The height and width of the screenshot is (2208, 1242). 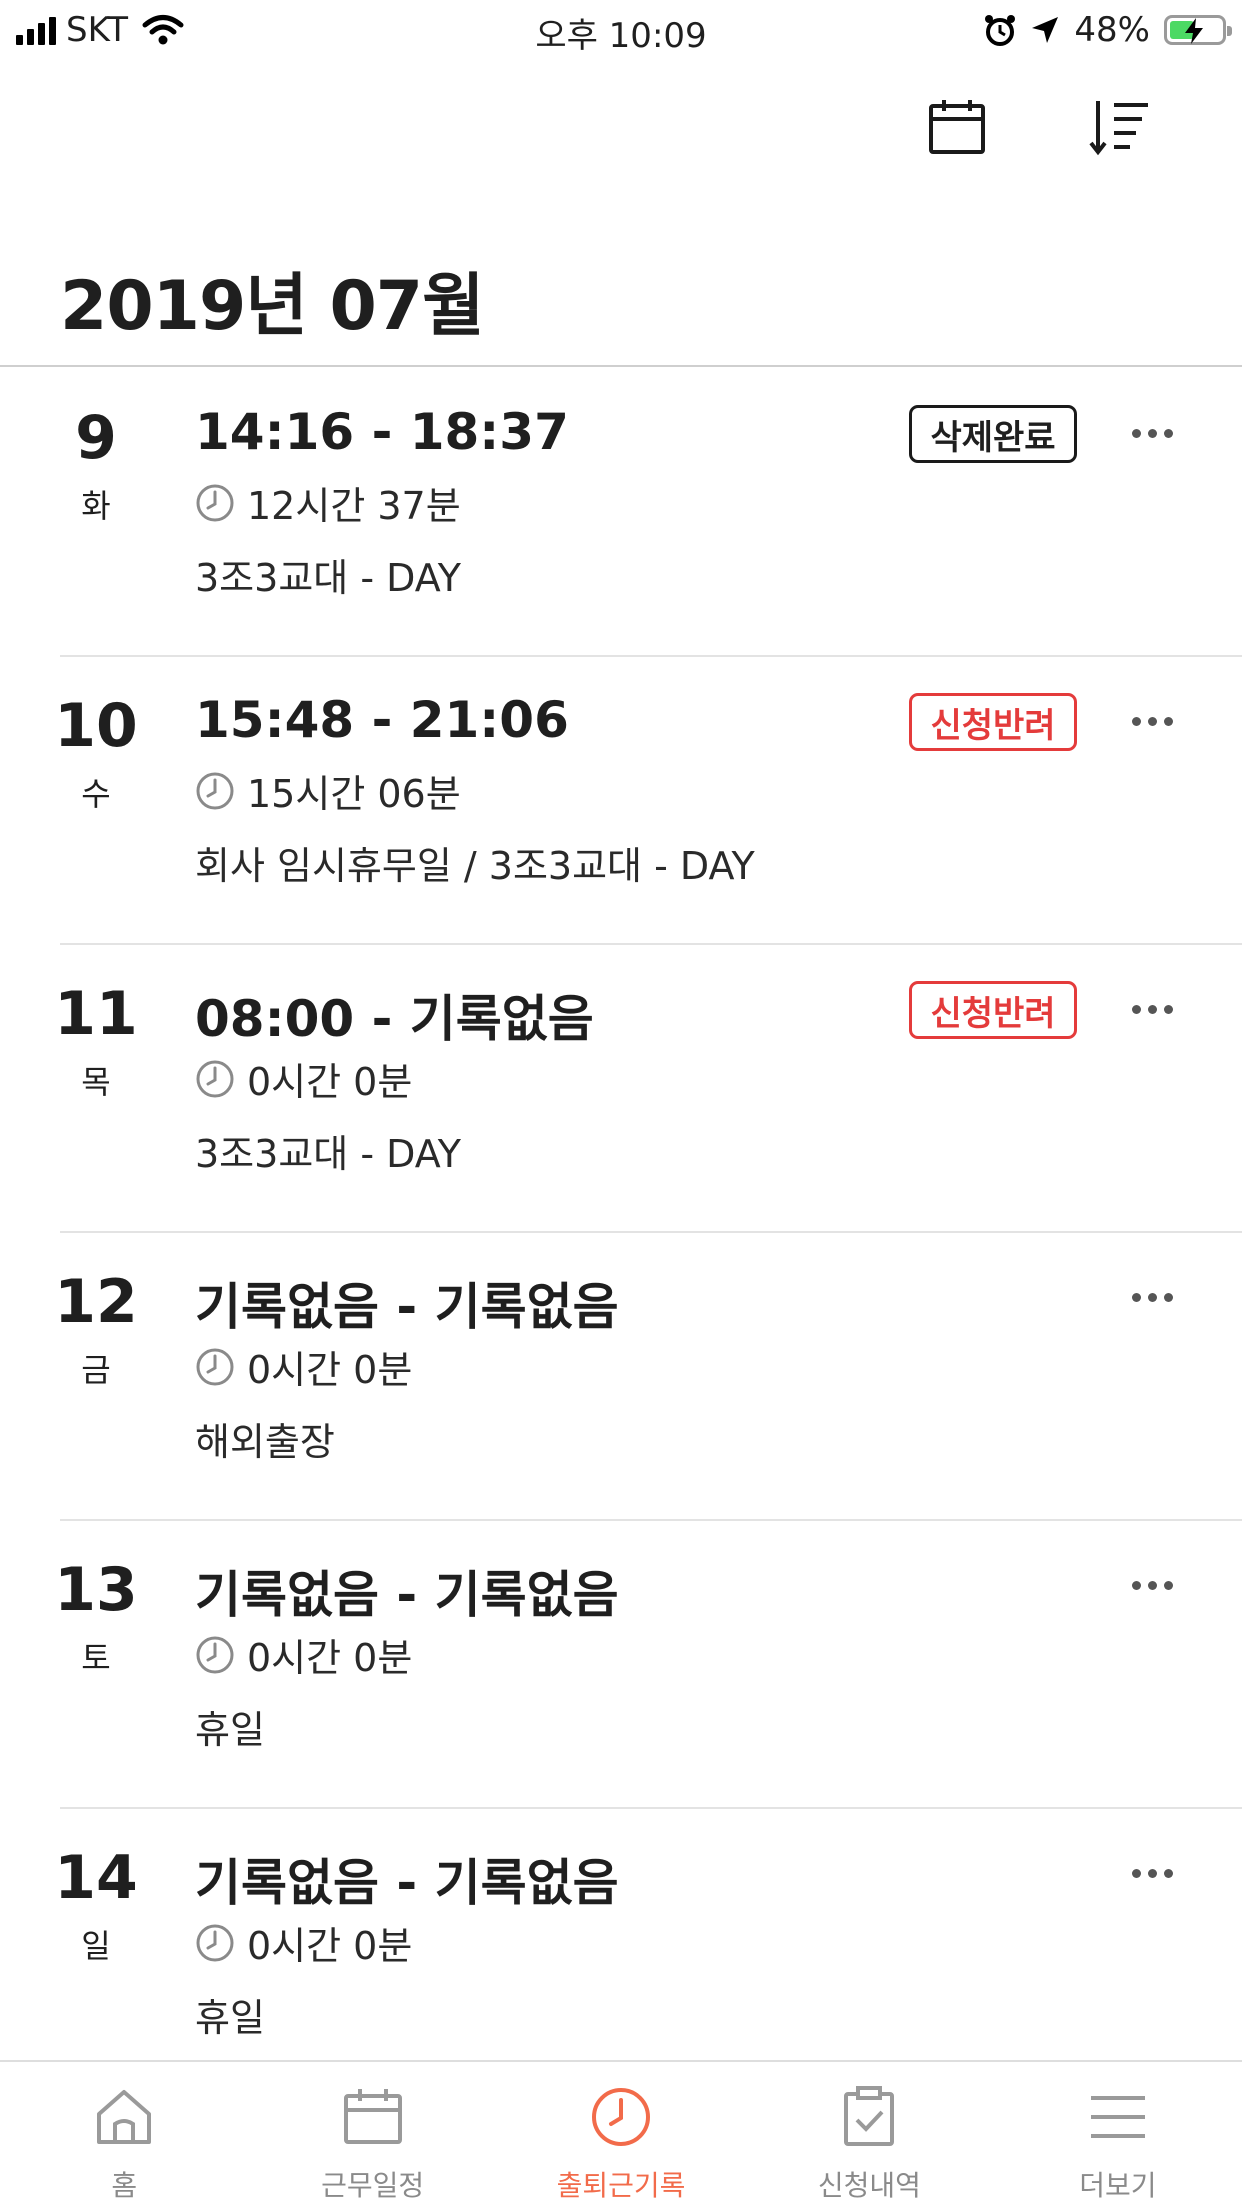 What do you see at coordinates (1000, 30) in the screenshot?
I see `alarm-icon` at bounding box center [1000, 30].